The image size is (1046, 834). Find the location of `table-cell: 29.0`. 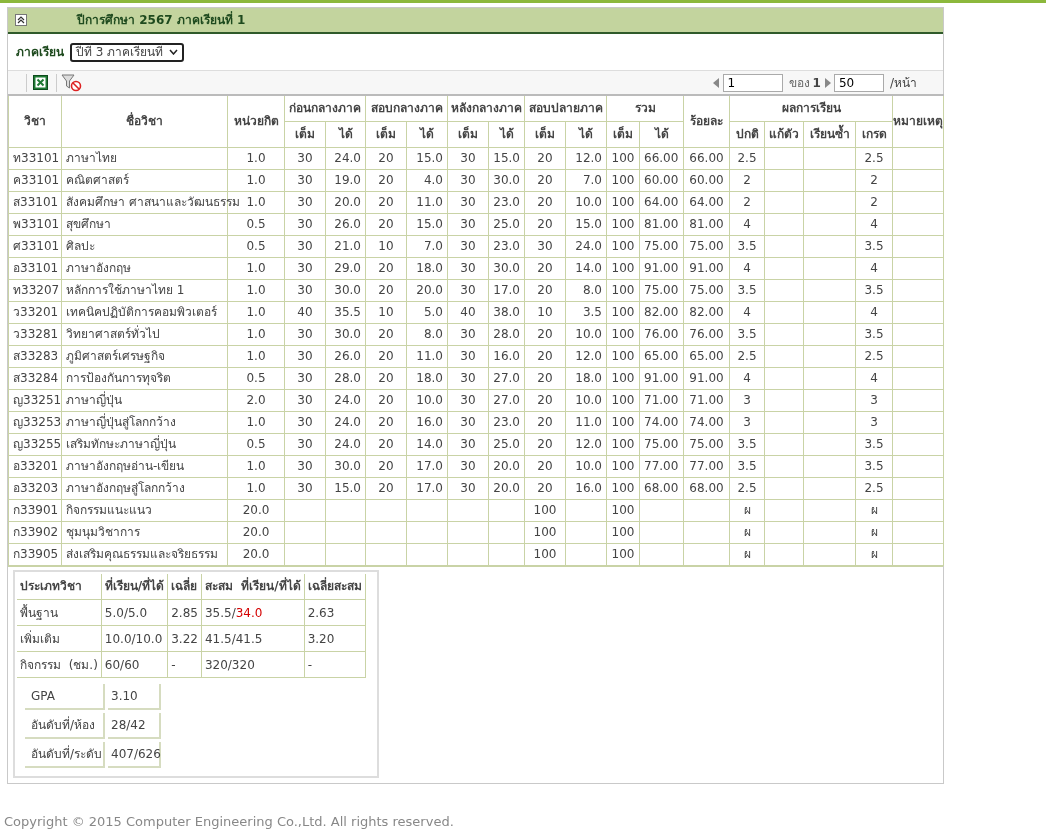

table-cell: 29.0 is located at coordinates (347, 268).